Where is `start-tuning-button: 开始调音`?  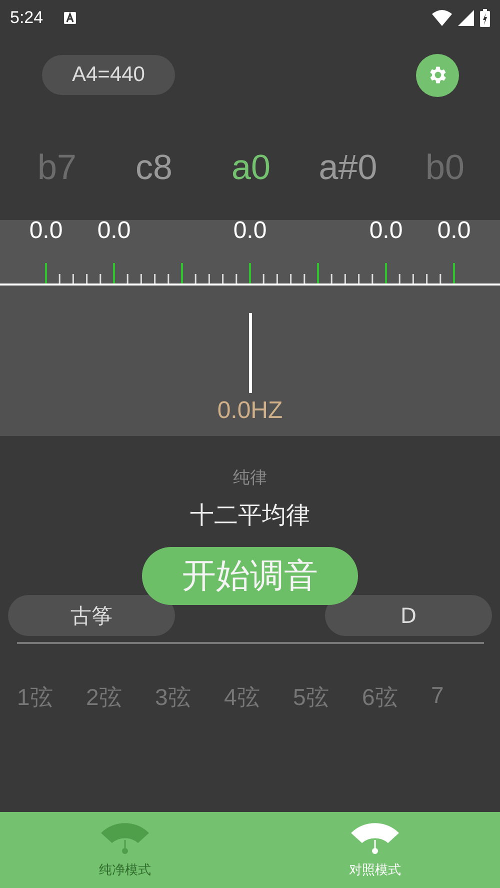
start-tuning-button: 开始调音 is located at coordinates (250, 576).